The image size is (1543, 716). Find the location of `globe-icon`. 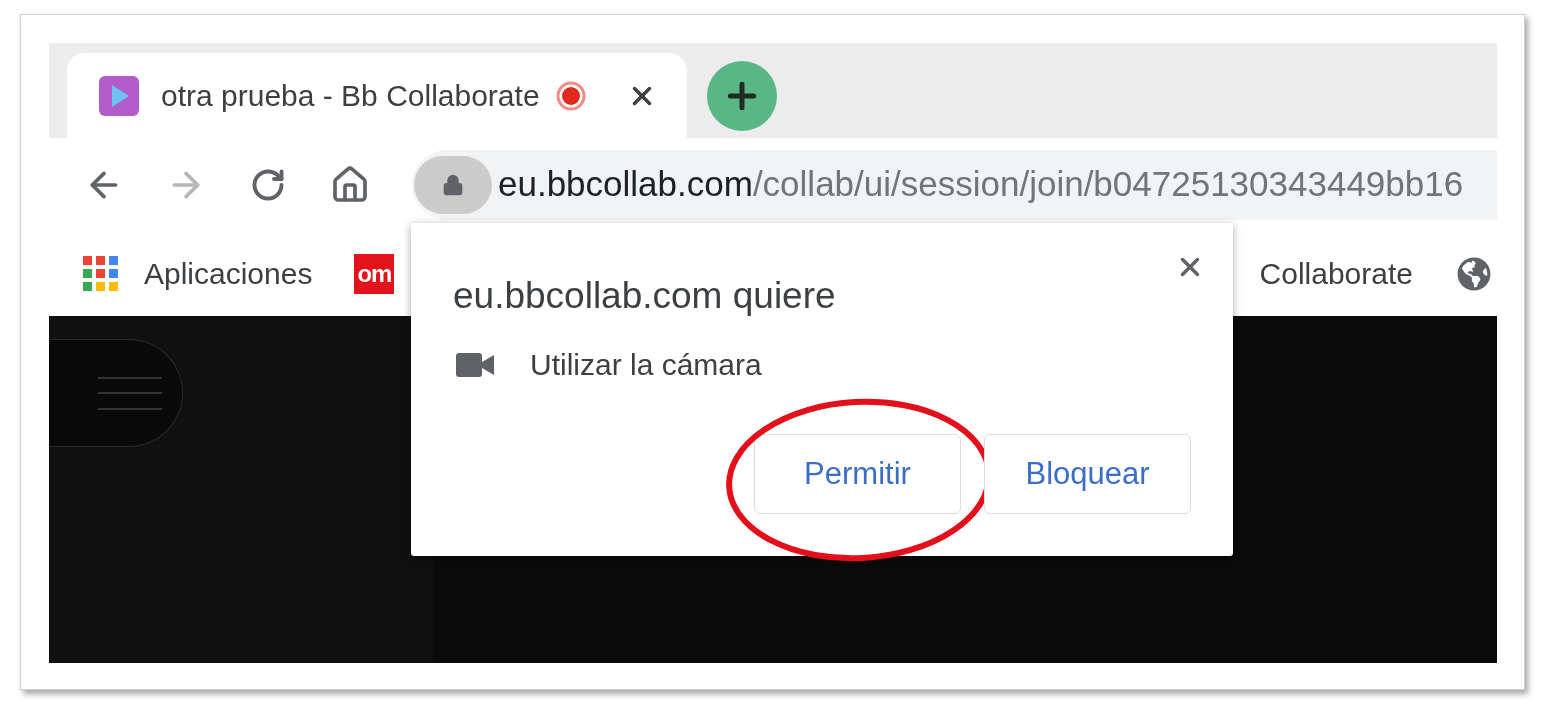

globe-icon is located at coordinates (1474, 273).